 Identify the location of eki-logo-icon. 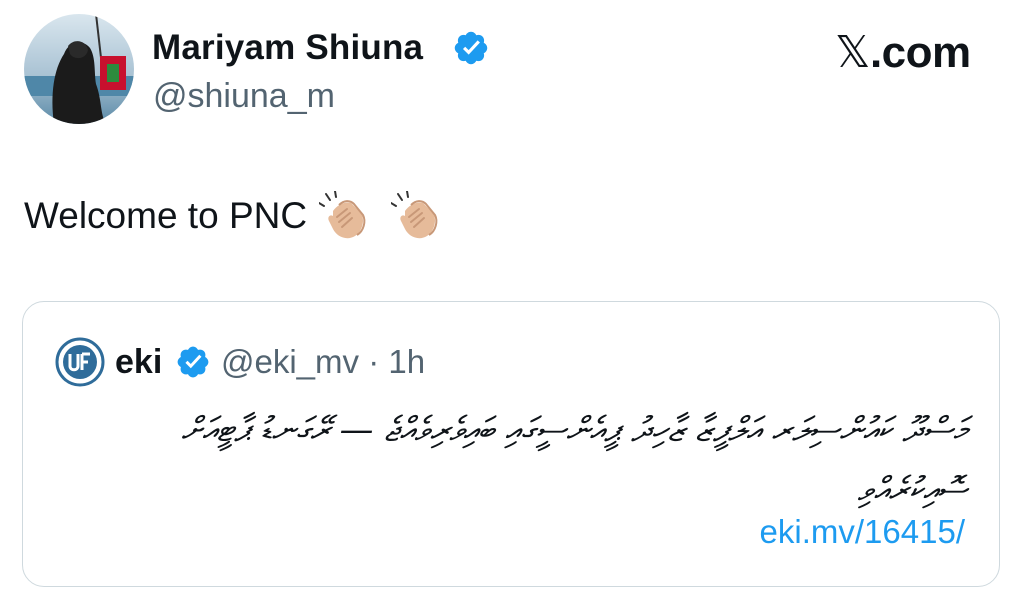
(80, 362).